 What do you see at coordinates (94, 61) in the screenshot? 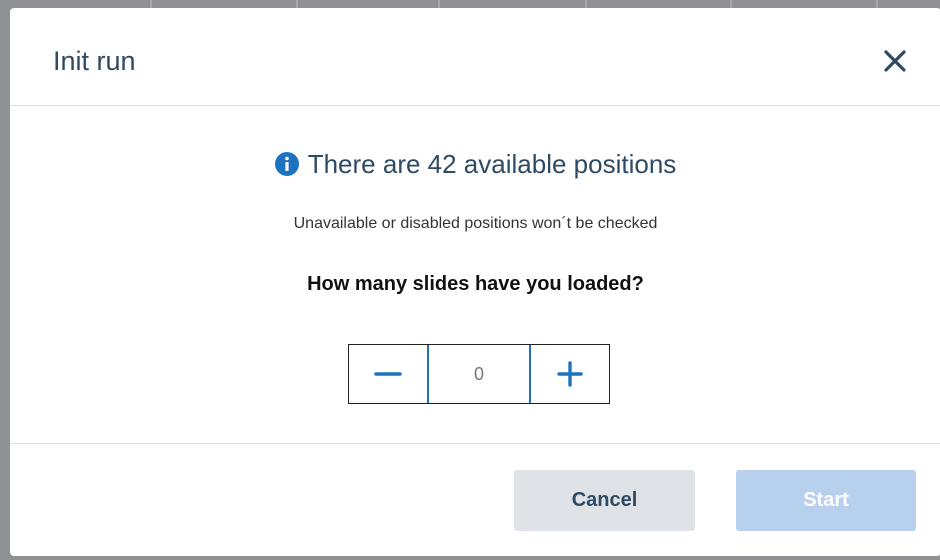
I see `dialog-title: Init run` at bounding box center [94, 61].